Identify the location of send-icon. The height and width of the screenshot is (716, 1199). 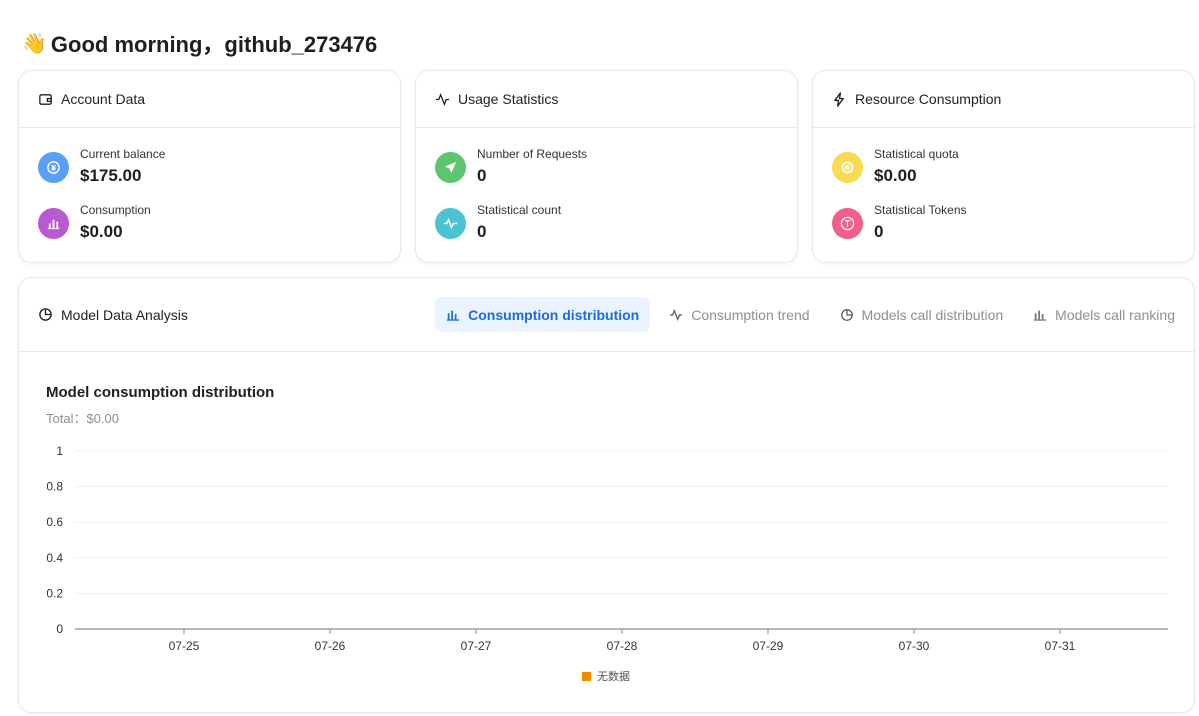
(450, 167).